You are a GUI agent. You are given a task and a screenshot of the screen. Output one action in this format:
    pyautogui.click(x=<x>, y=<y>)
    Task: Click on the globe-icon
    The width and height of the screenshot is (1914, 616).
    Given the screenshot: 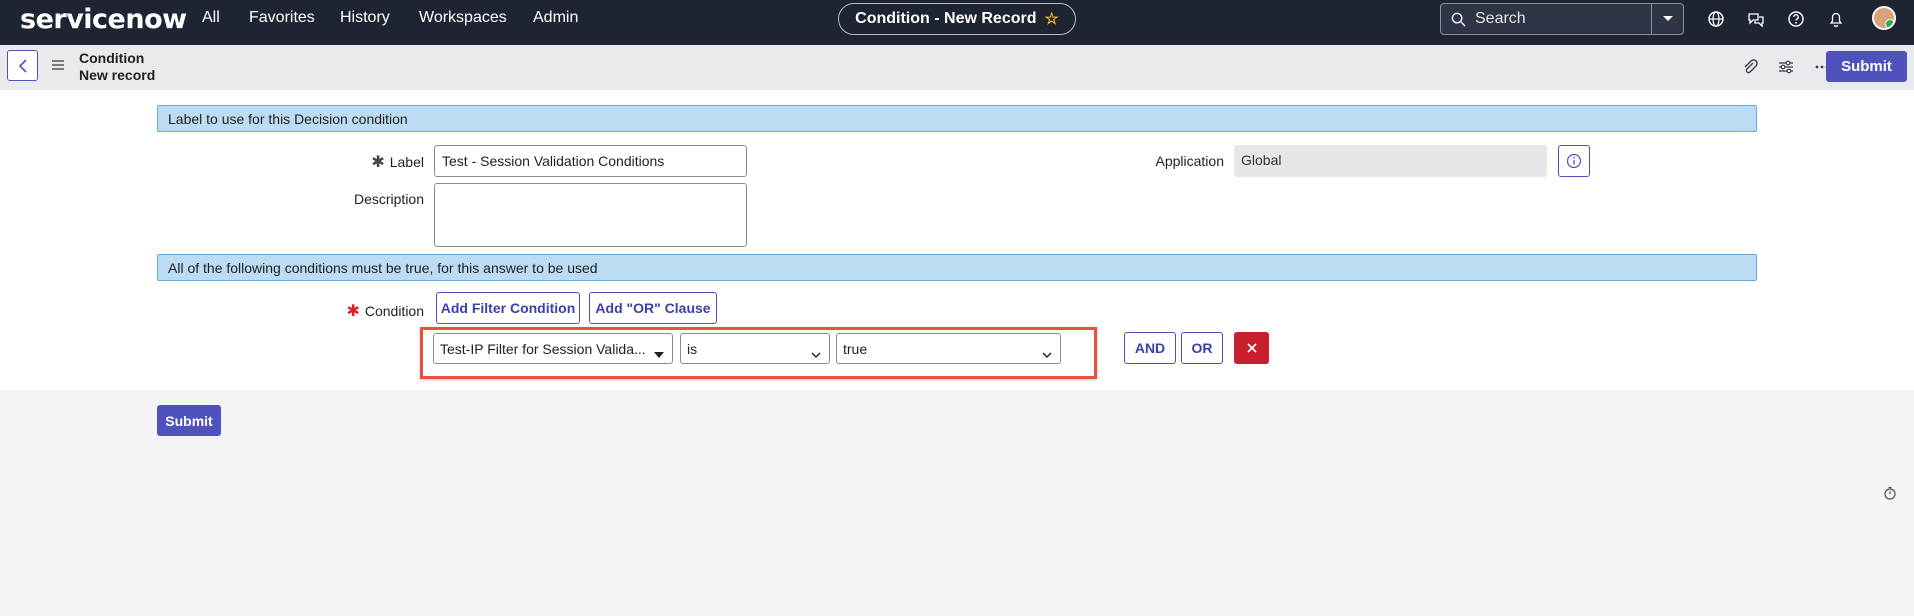 What is the action you would take?
    pyautogui.click(x=1716, y=19)
    